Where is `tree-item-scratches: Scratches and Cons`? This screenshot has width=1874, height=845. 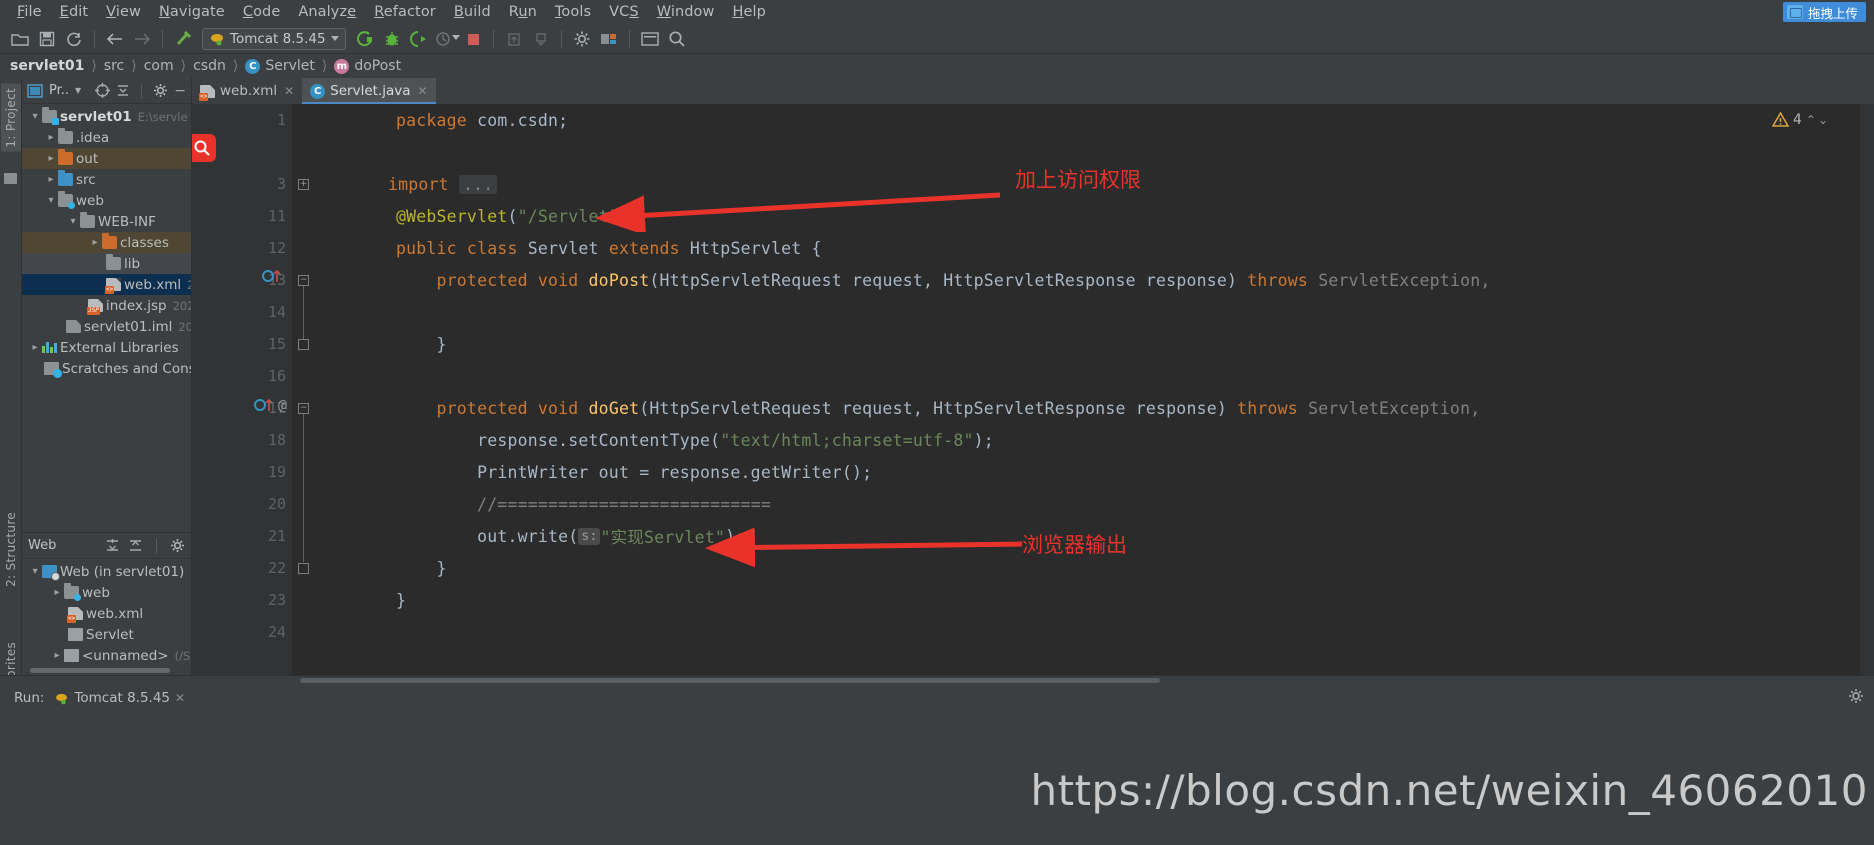 tree-item-scratches: Scratches and Cons is located at coordinates (106, 368).